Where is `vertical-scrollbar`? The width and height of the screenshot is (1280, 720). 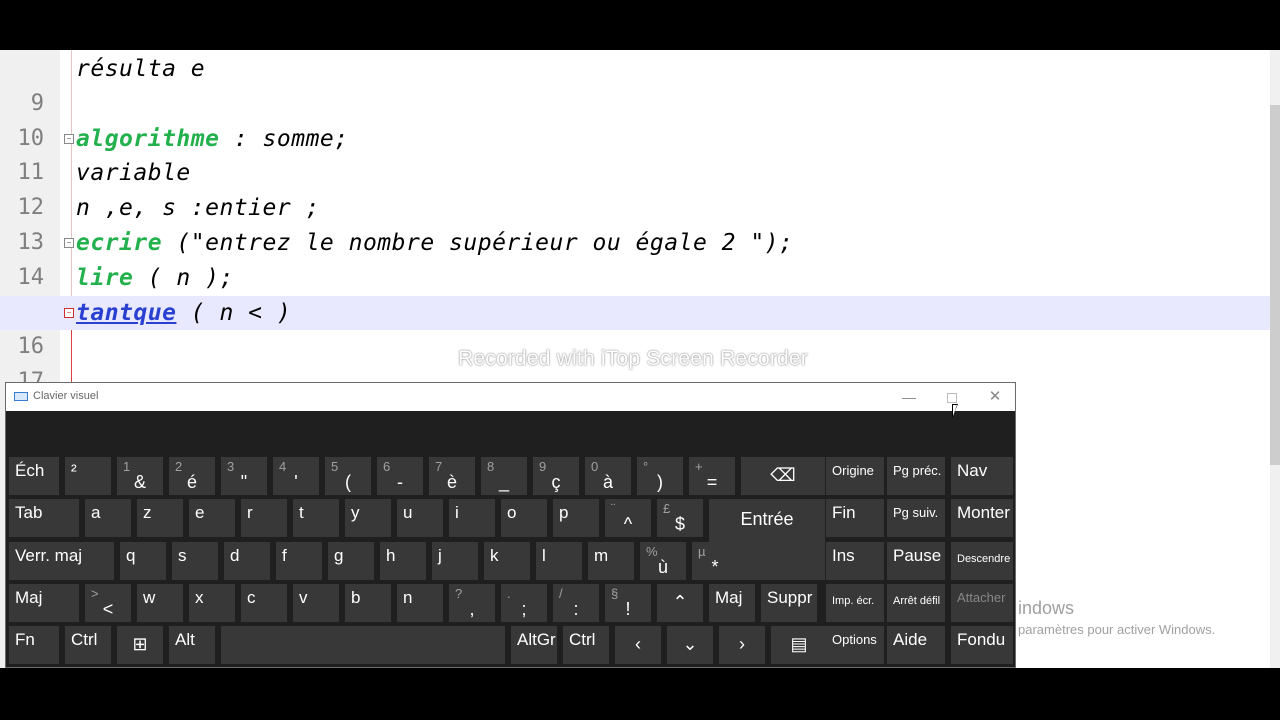
vertical-scrollbar is located at coordinates (1275, 359).